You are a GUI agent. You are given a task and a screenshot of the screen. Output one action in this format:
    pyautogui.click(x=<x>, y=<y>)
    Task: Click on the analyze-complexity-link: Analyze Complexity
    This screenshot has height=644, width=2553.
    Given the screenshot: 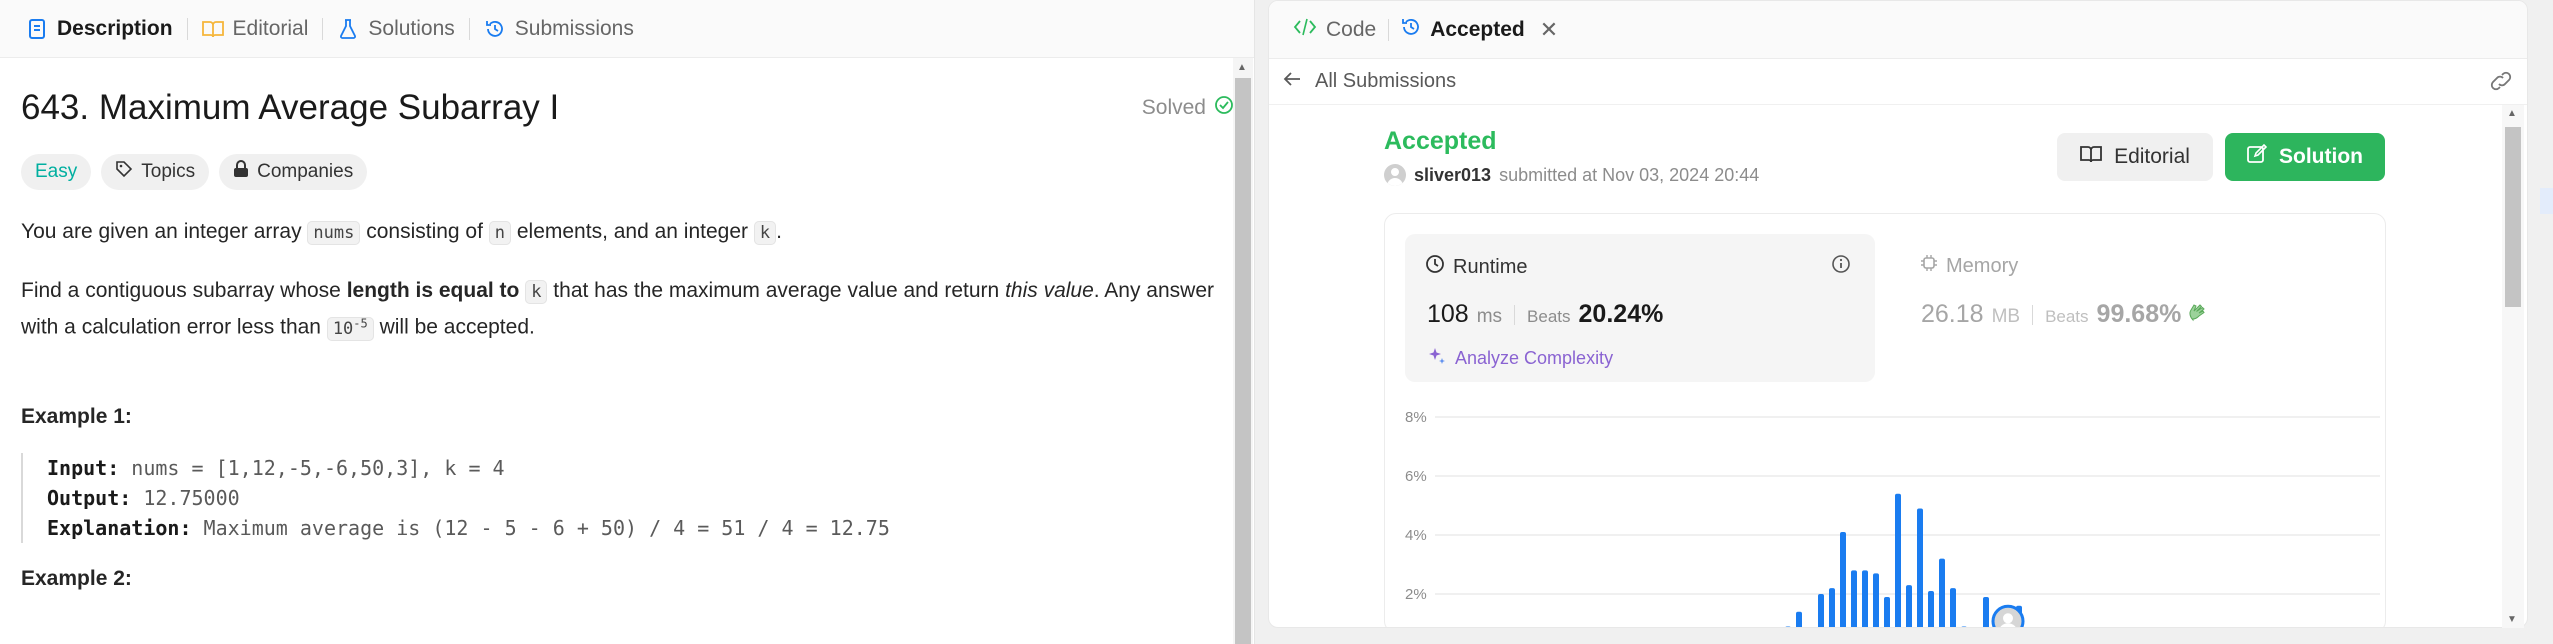 What is the action you would take?
    pyautogui.click(x=1520, y=358)
    